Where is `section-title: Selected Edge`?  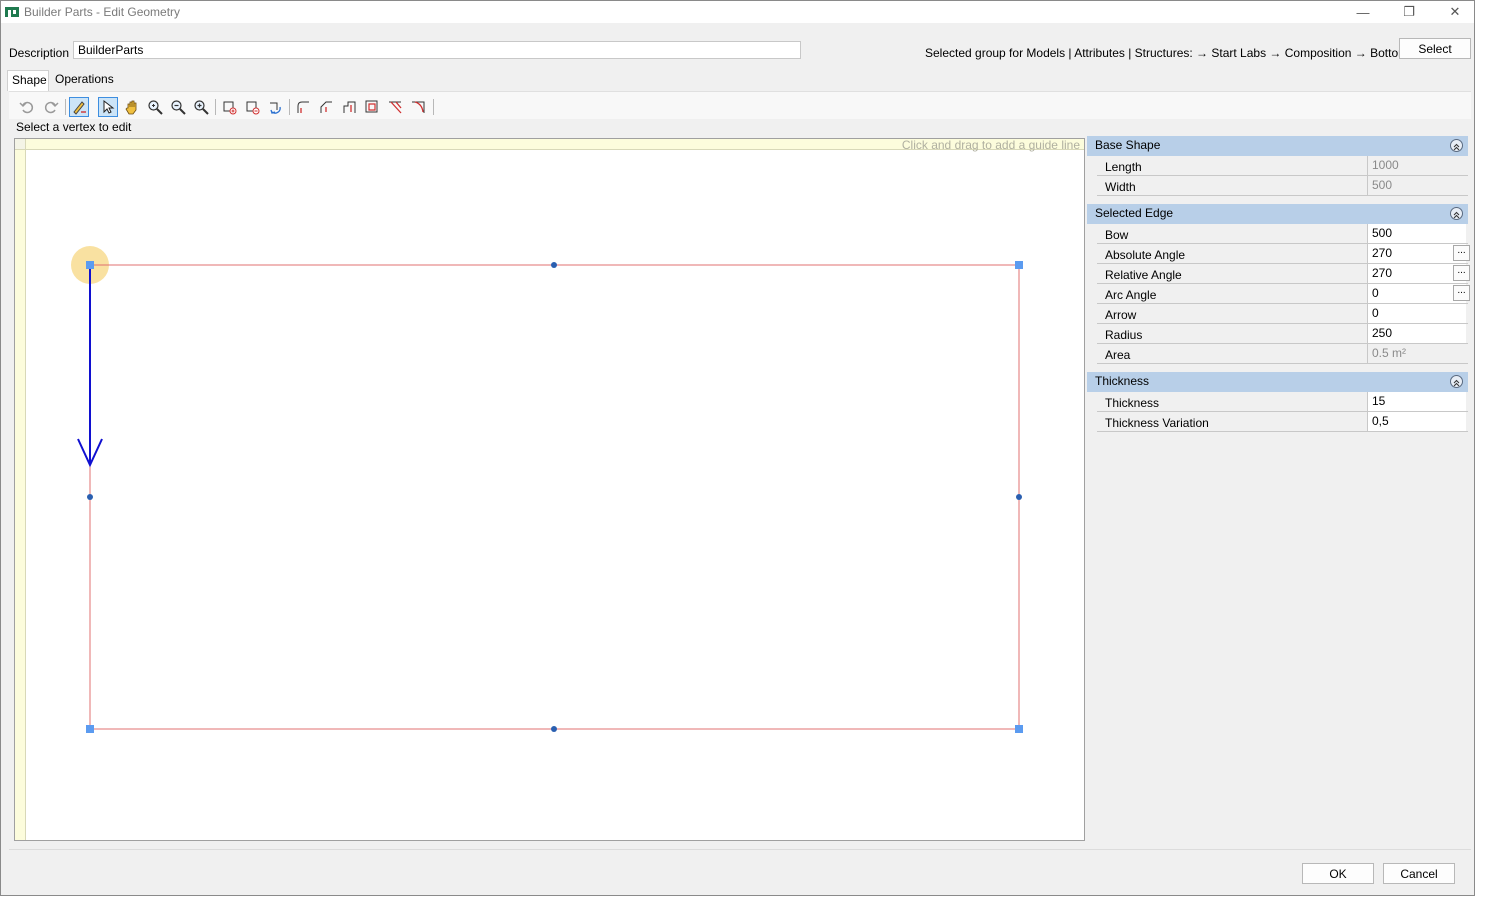
section-title: Selected Edge is located at coordinates (1134, 213).